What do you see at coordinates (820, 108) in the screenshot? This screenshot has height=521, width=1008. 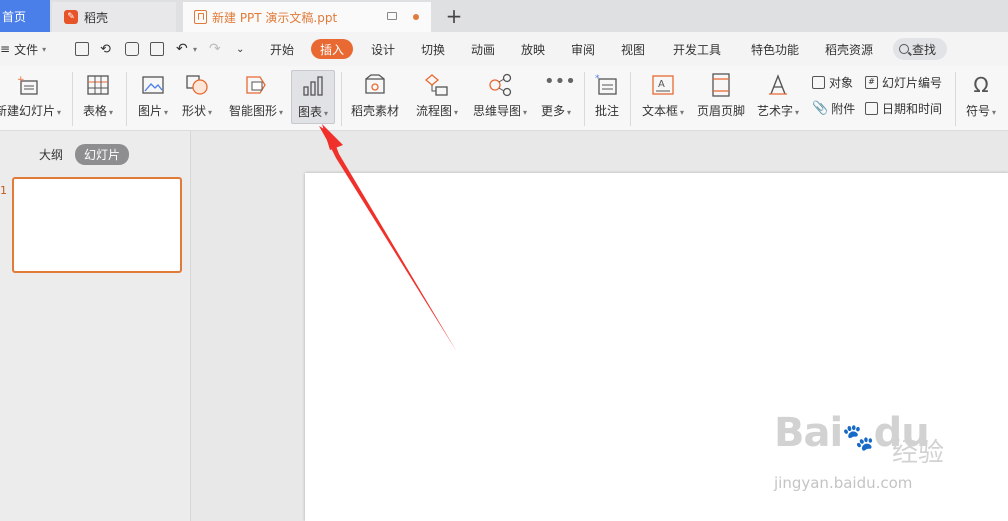 I see `paperclip-icon: 📎` at bounding box center [820, 108].